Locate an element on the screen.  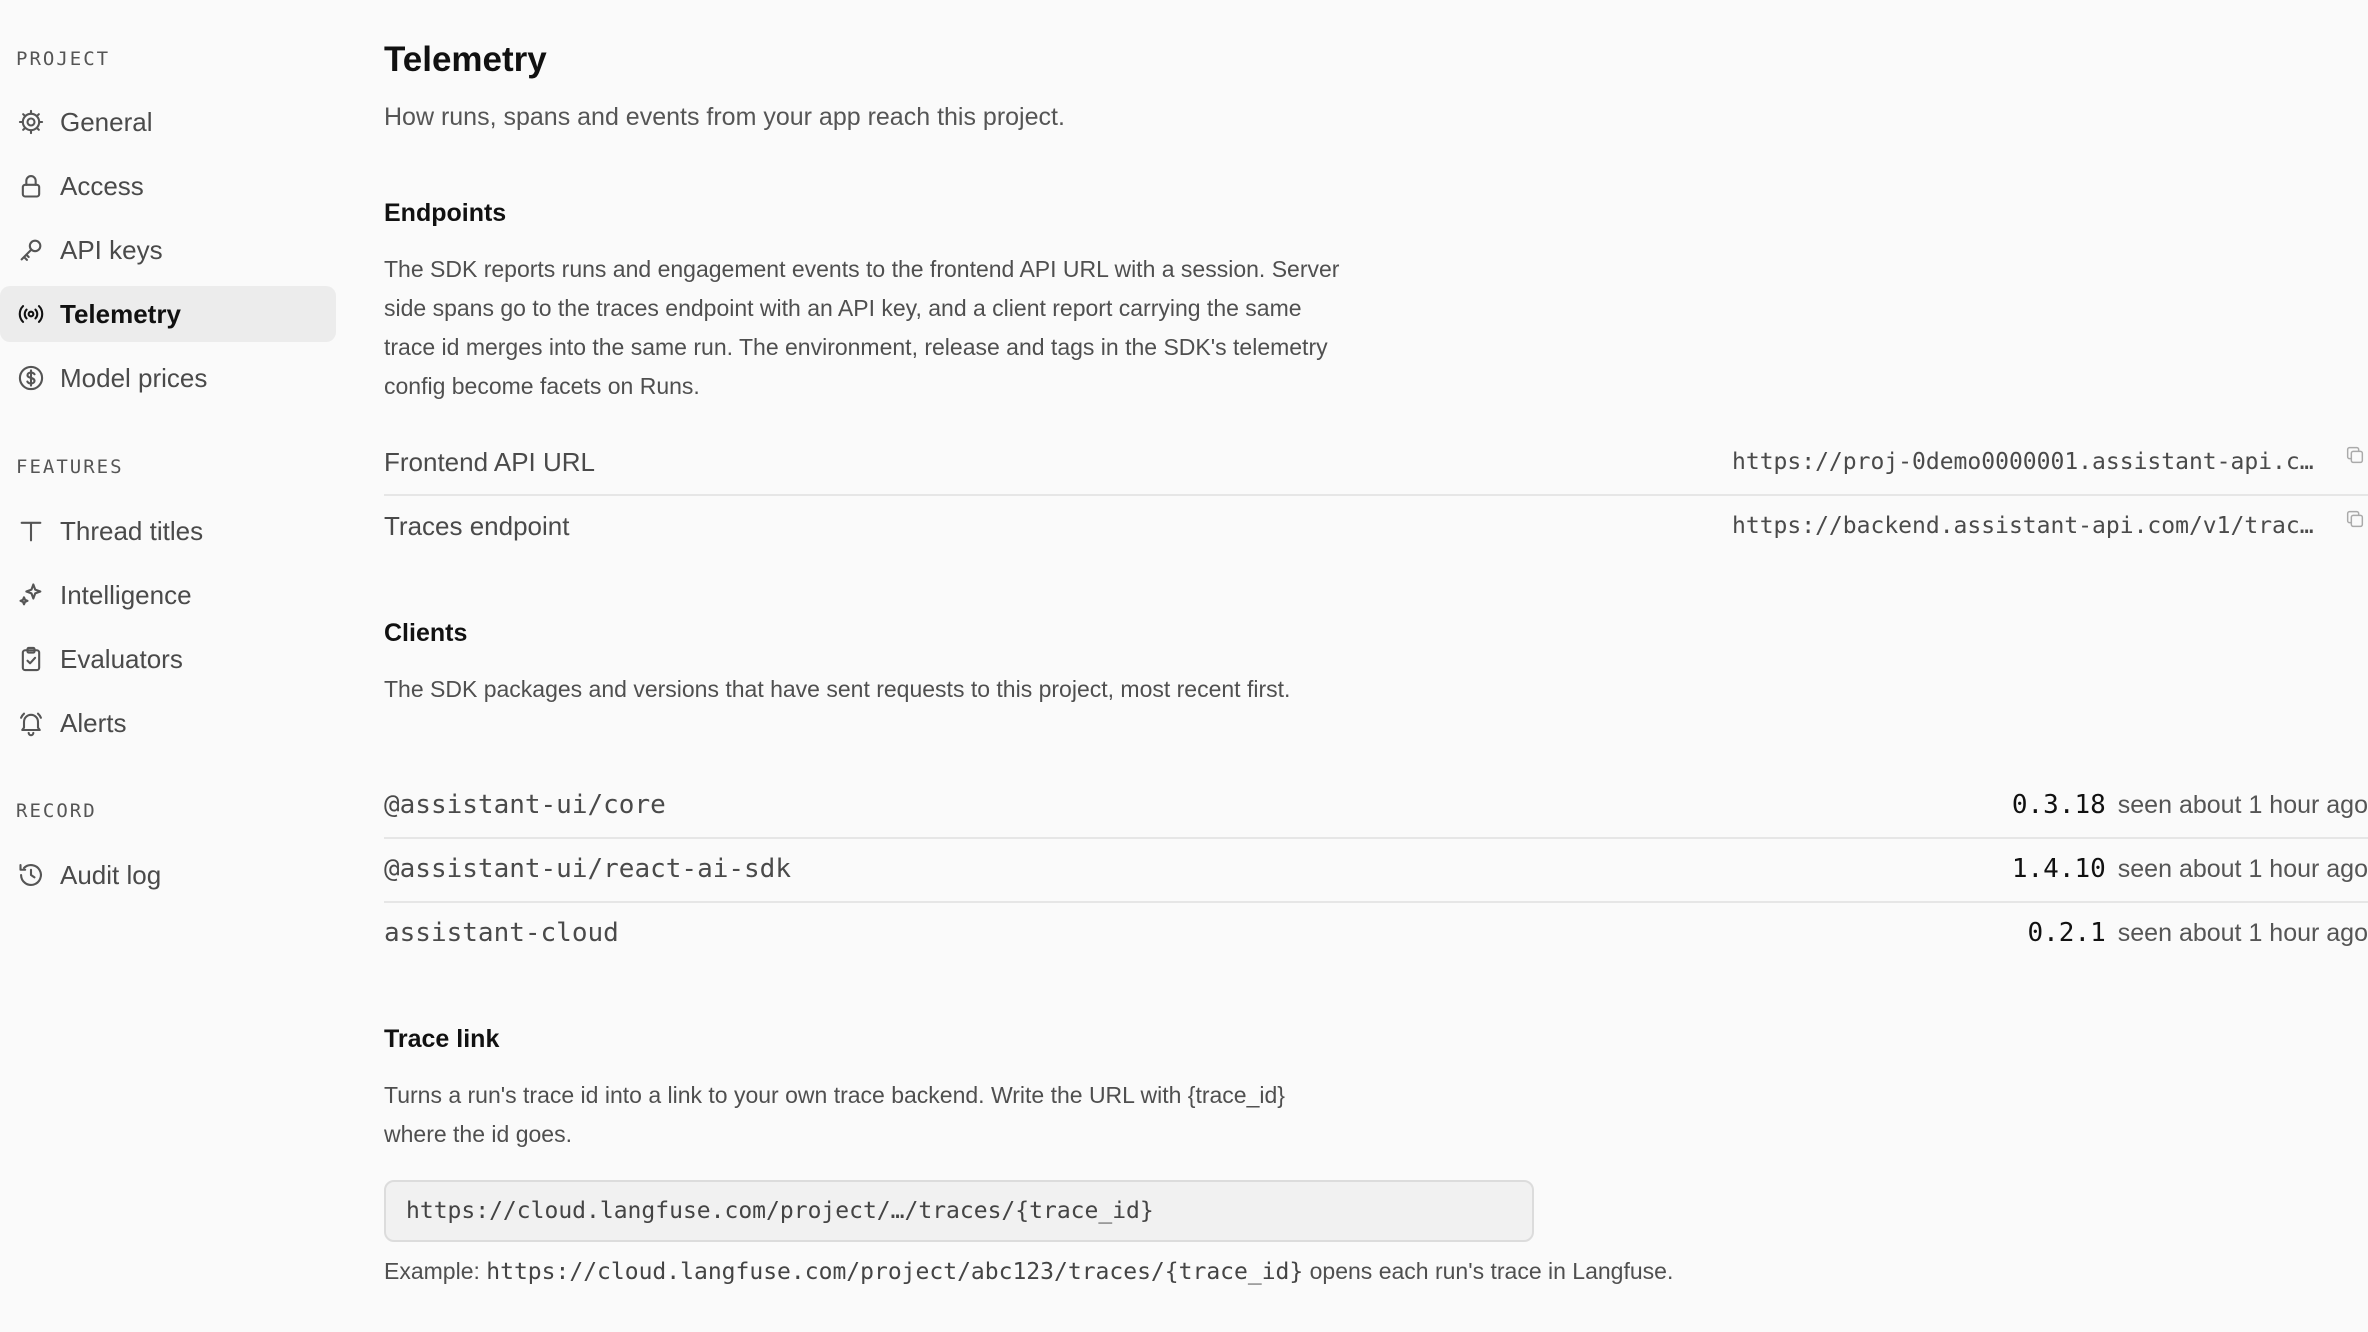
lock-icon is located at coordinates (31, 186).